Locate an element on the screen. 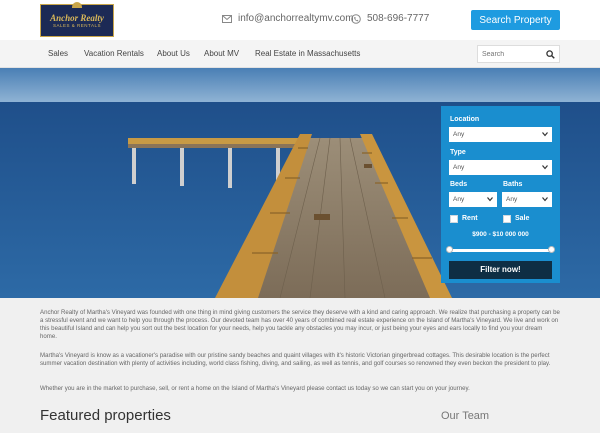 The height and width of the screenshot is (433, 600). nav-item-about-mv: About MV is located at coordinates (221, 54).